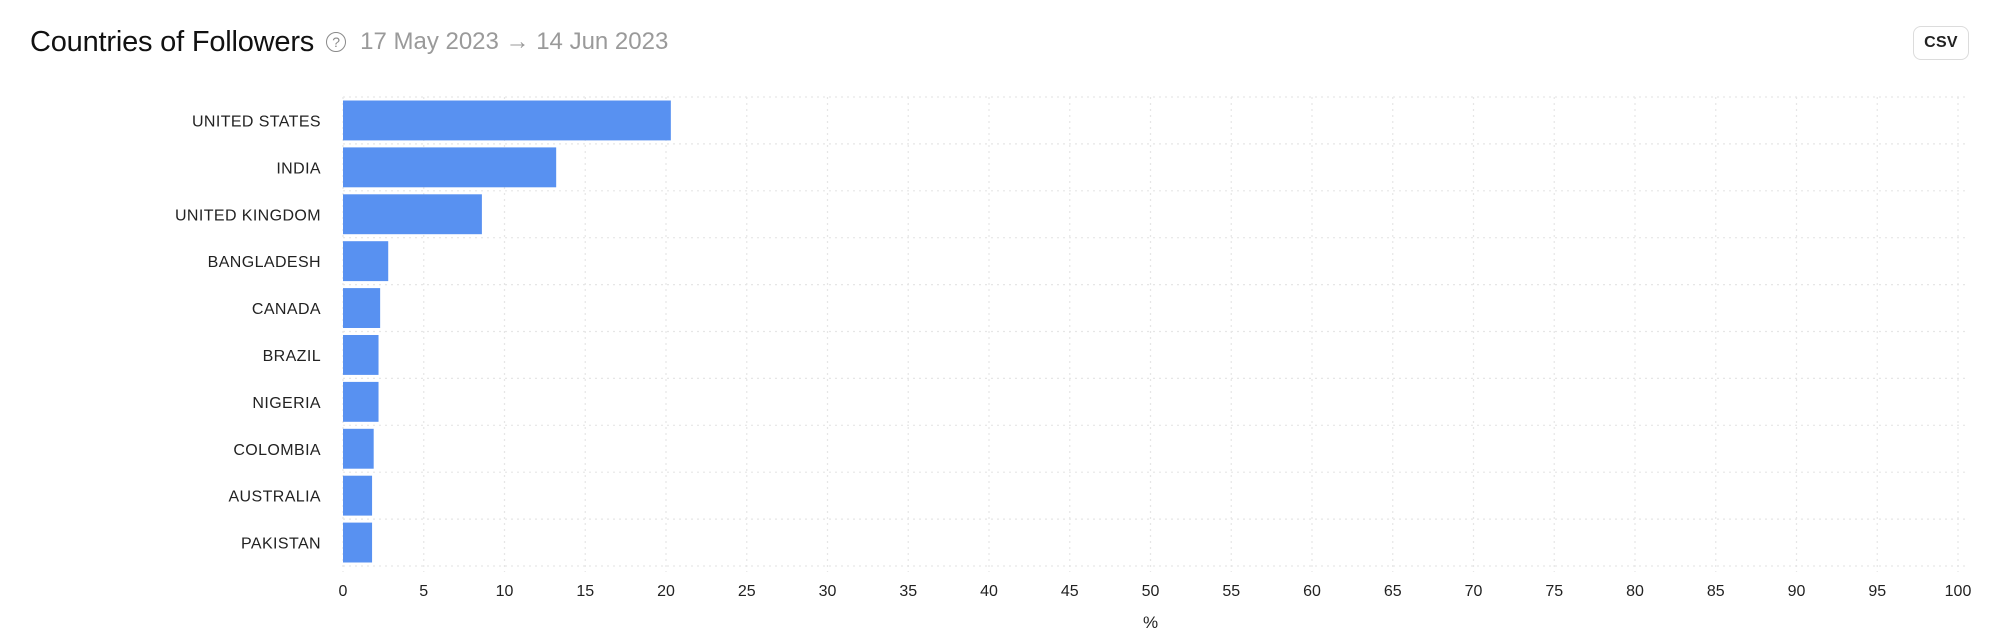  Describe the element at coordinates (1554, 591) in the screenshot. I see `x-tick-label: 75` at that location.